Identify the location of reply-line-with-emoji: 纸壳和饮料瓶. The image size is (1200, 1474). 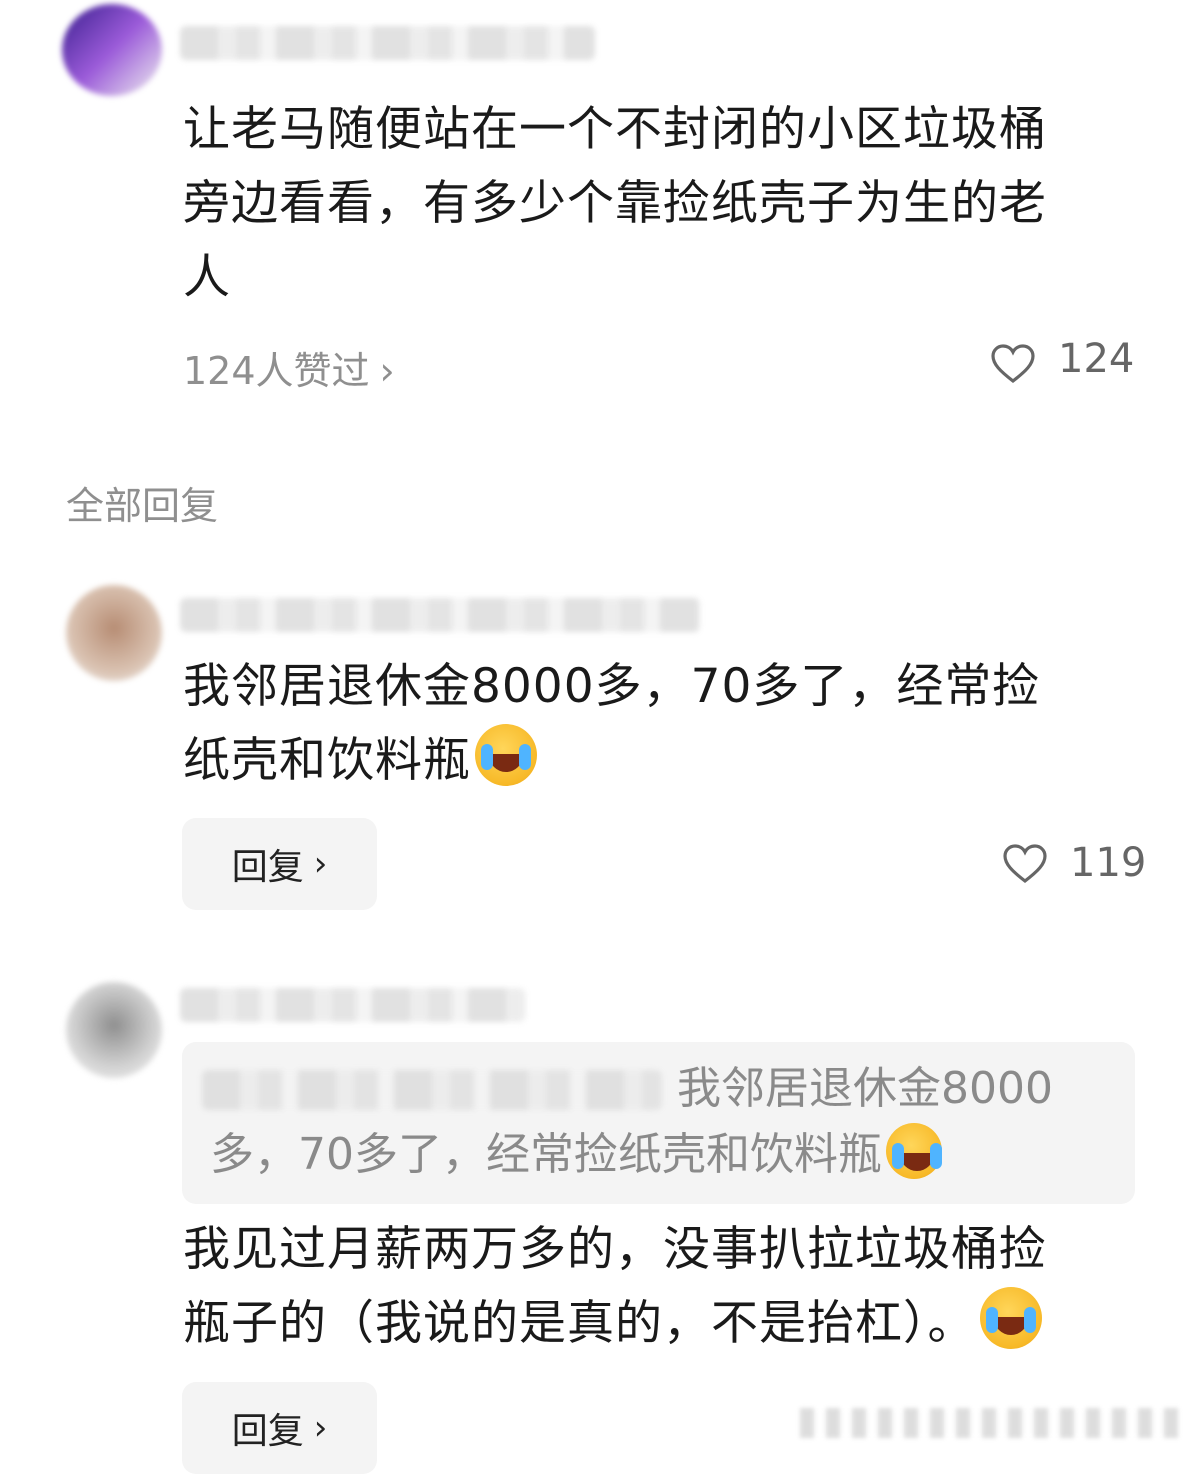
(663, 761).